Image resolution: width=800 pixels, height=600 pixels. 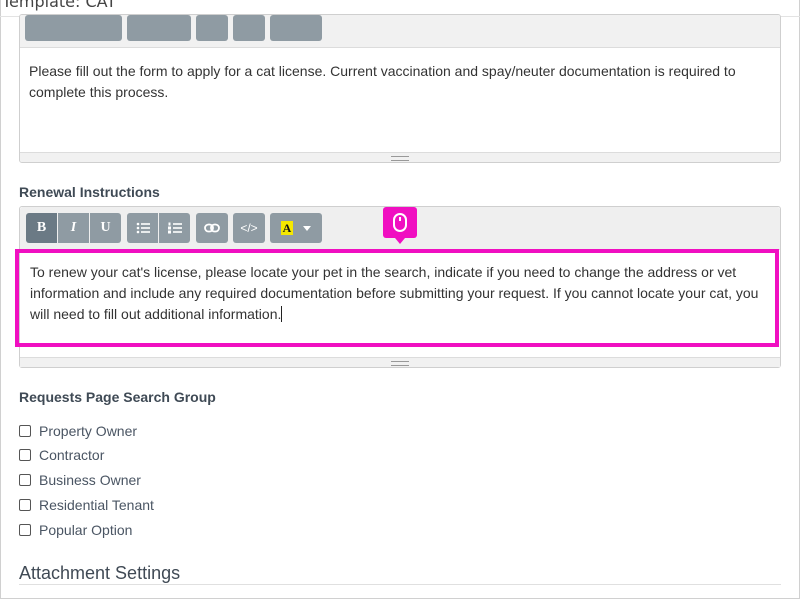 I want to click on italic-button: I, so click(x=73, y=228).